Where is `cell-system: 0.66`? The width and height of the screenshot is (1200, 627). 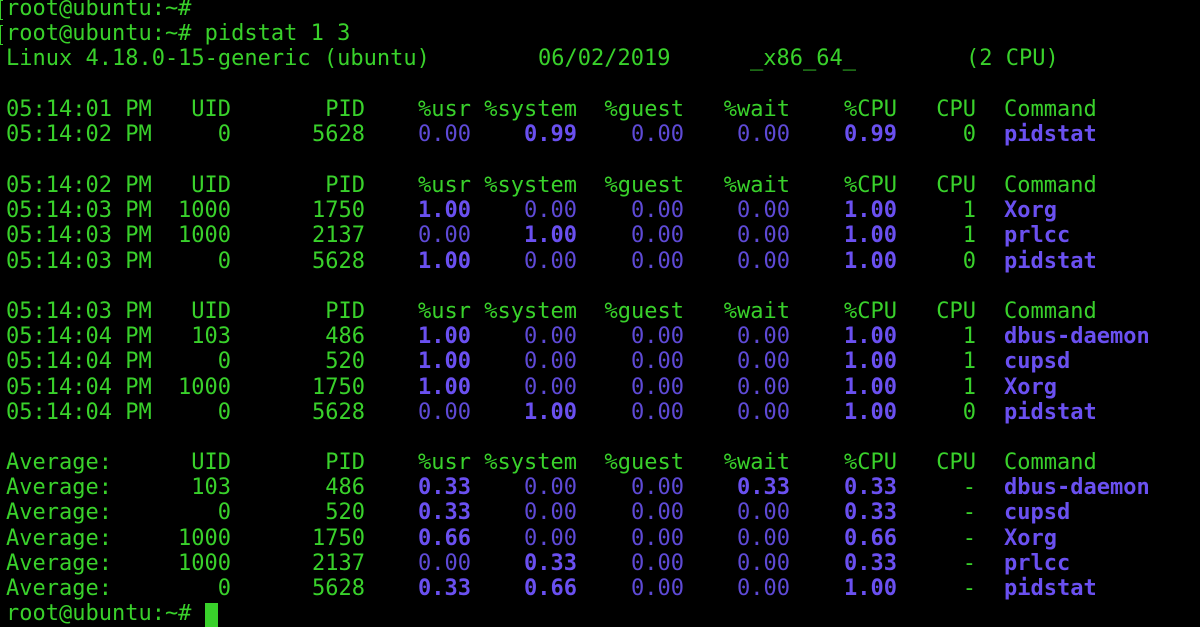 cell-system: 0.66 is located at coordinates (550, 588).